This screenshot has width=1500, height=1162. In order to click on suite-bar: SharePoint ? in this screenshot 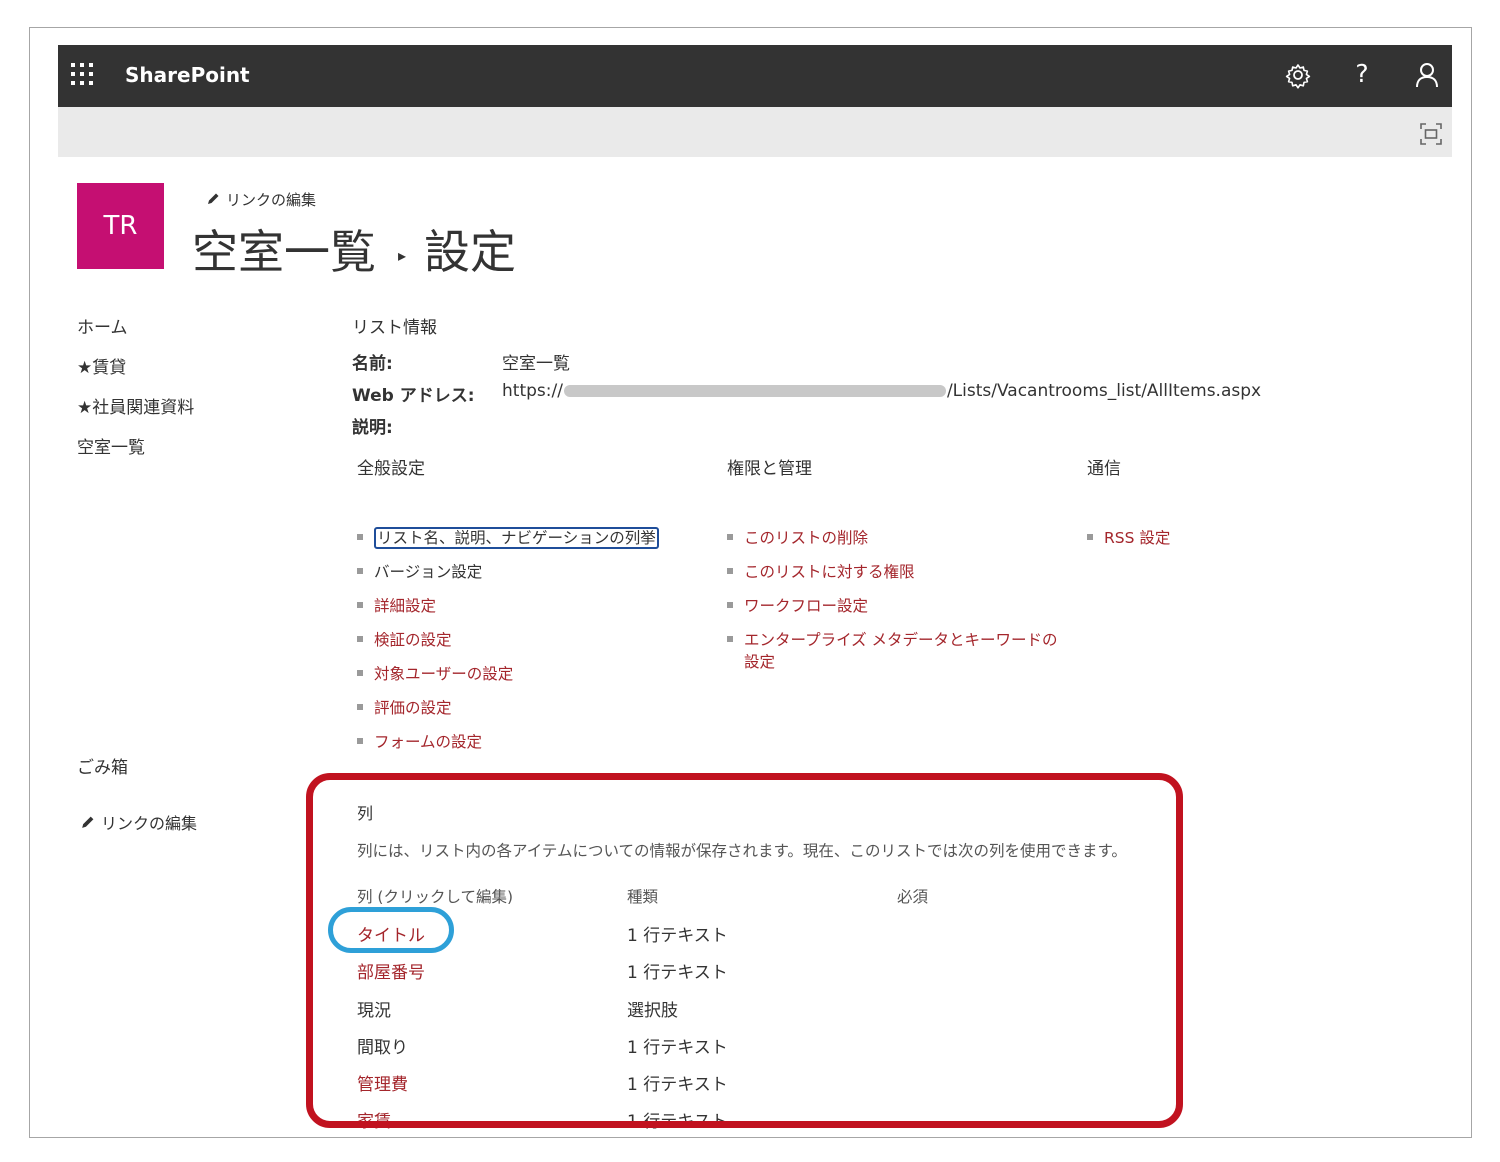, I will do `click(755, 76)`.